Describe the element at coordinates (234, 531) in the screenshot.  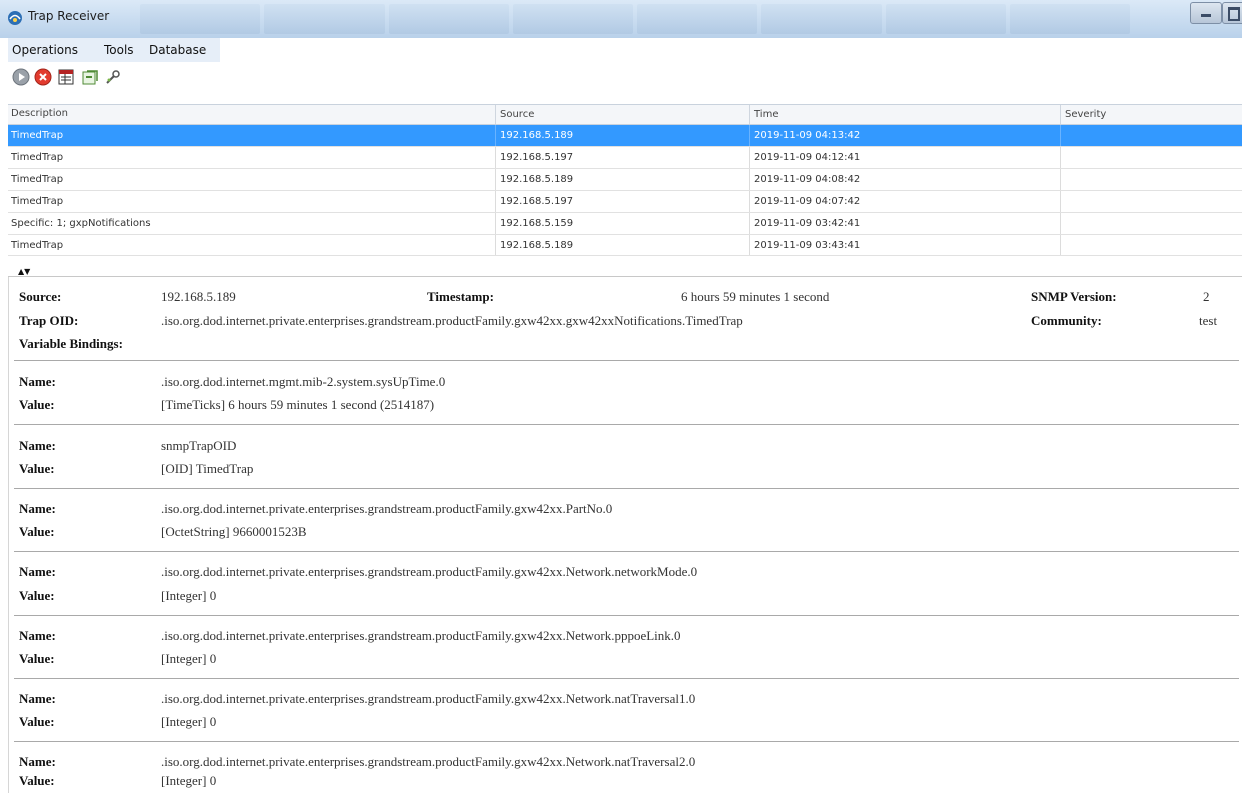
I see `binding-value: [OctetString] 9660001523B` at that location.